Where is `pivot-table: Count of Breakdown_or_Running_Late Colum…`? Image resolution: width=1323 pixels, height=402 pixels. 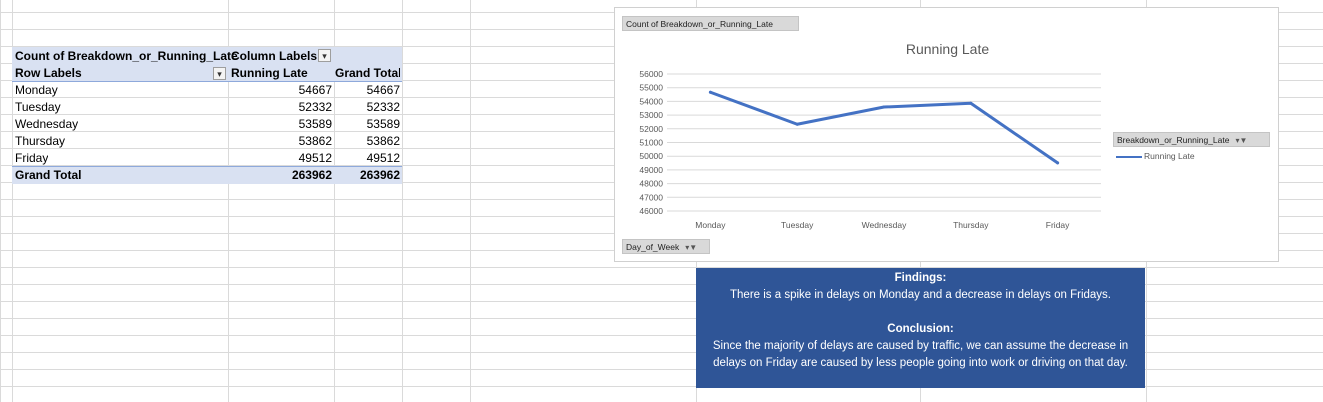 pivot-table: Count of Breakdown_or_Running_Late Colum… is located at coordinates (205, 95).